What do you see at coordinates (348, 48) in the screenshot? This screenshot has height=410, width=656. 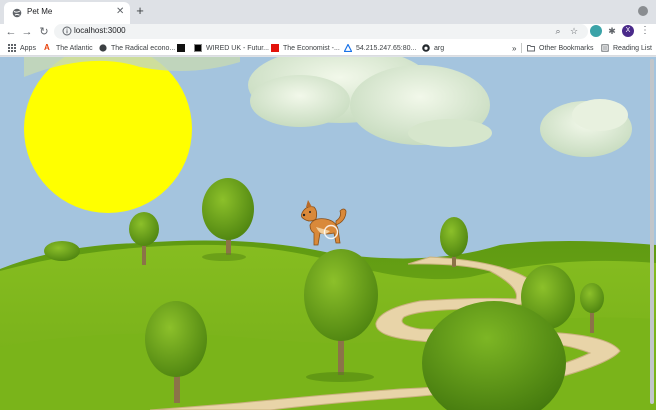 I see `triangle-icon` at bounding box center [348, 48].